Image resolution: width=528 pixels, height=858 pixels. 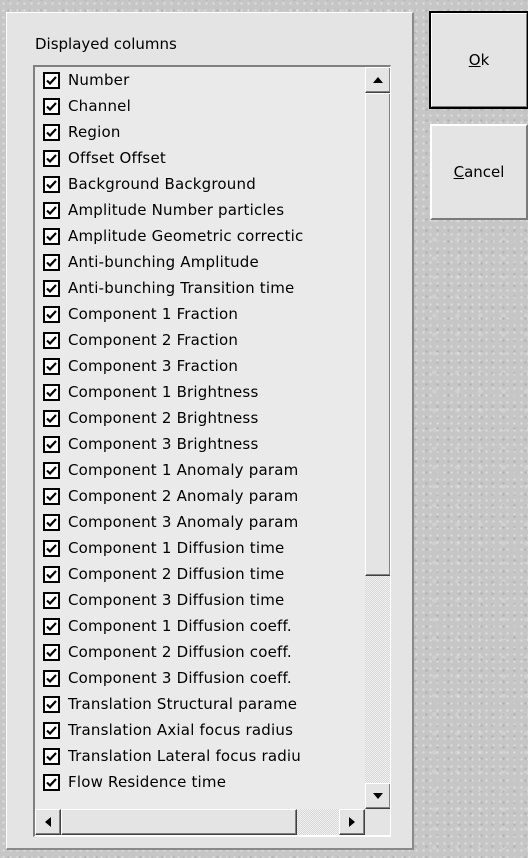 I want to click on list-item: Background Background, so click(x=193, y=184).